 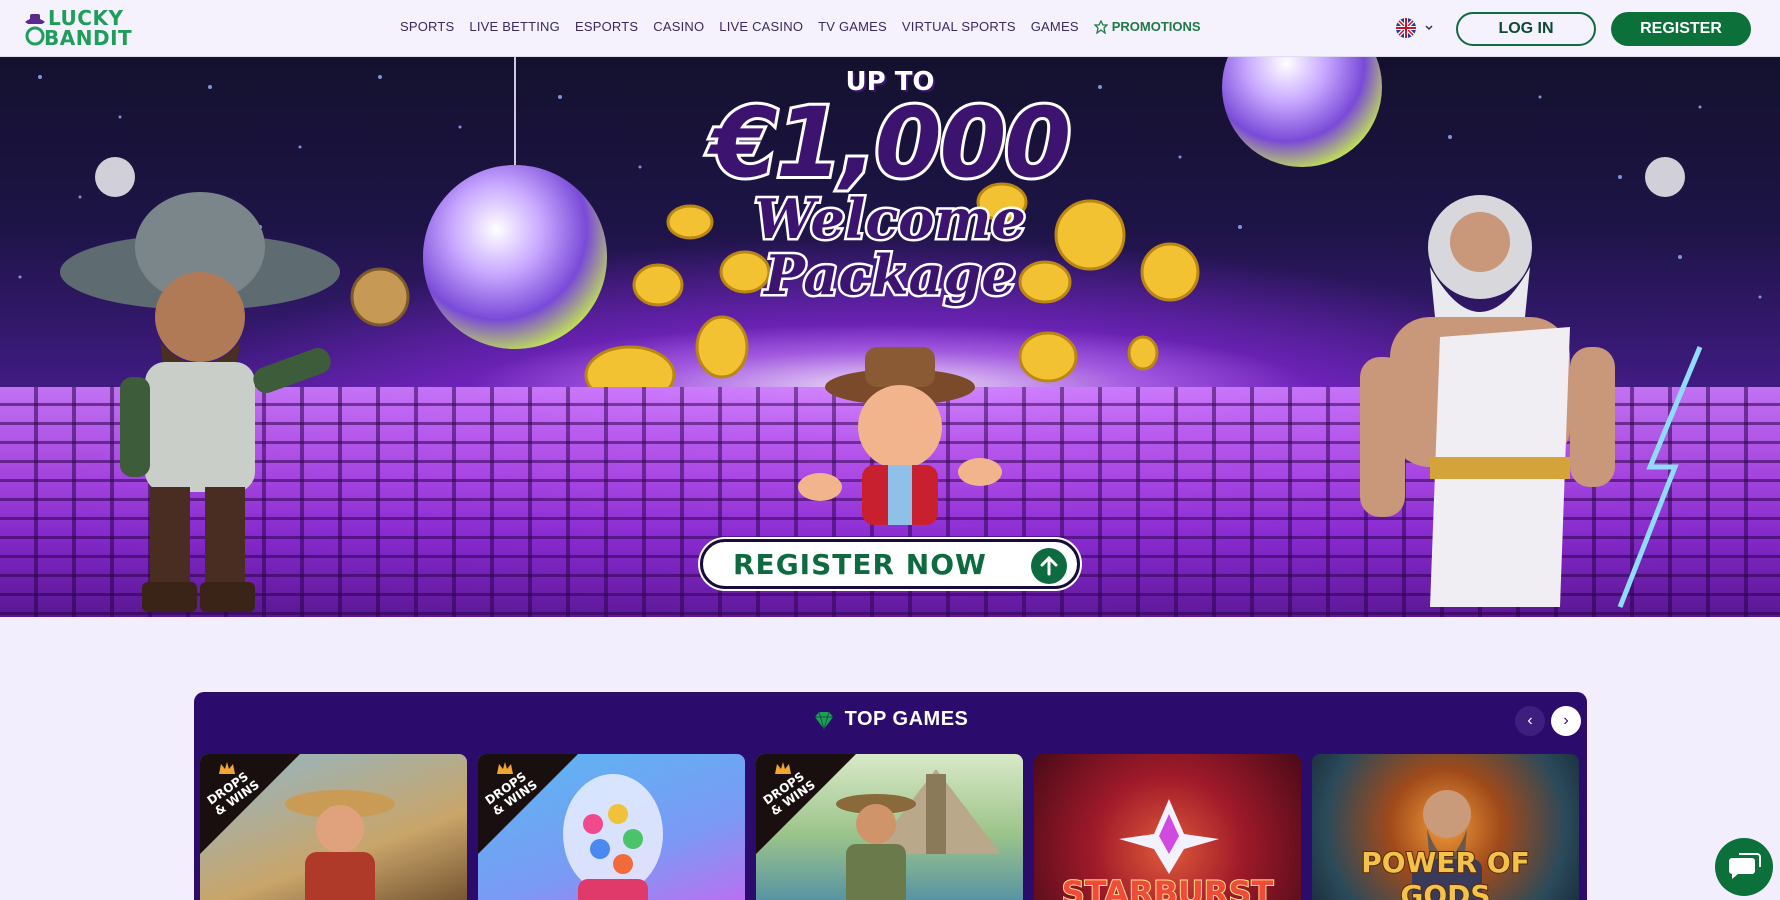 I want to click on nav-tv-games: TV GAMES, so click(x=852, y=26).